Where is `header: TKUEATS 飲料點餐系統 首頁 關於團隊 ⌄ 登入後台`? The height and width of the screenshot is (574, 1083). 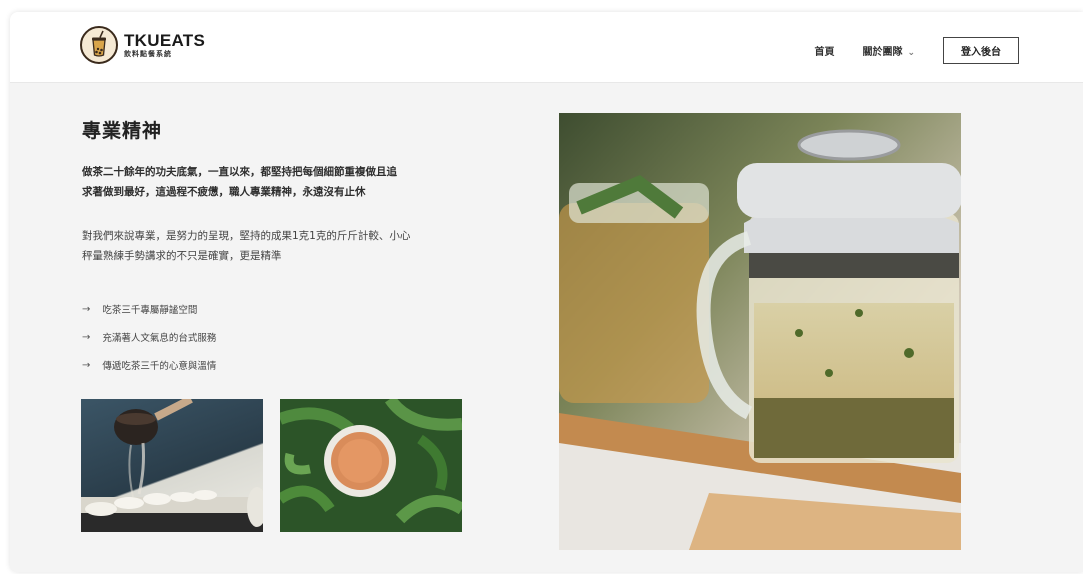 header: TKUEATS 飲料點餐系統 首頁 關於團隊 ⌄ 登入後台 is located at coordinates (546, 47).